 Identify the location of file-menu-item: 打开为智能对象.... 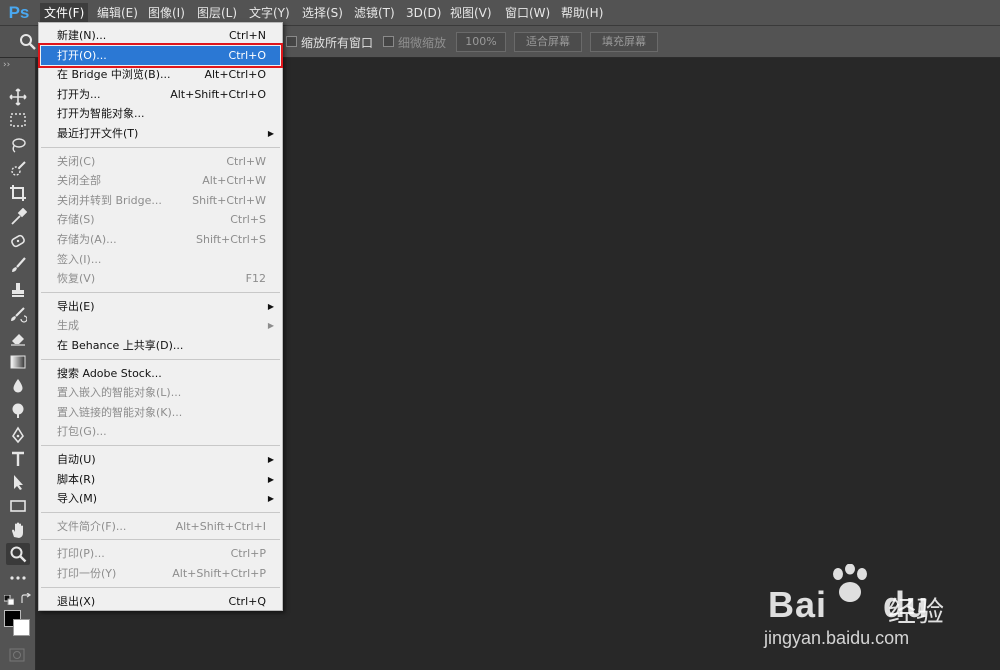
(160, 113).